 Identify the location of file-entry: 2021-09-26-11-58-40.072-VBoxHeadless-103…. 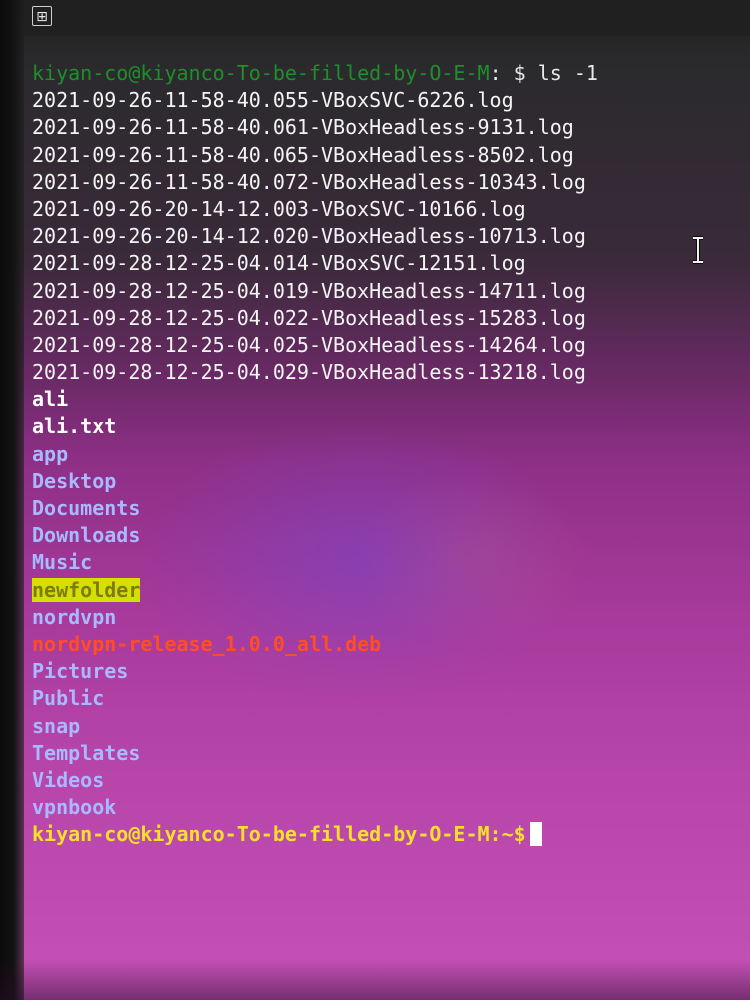
(309, 181).